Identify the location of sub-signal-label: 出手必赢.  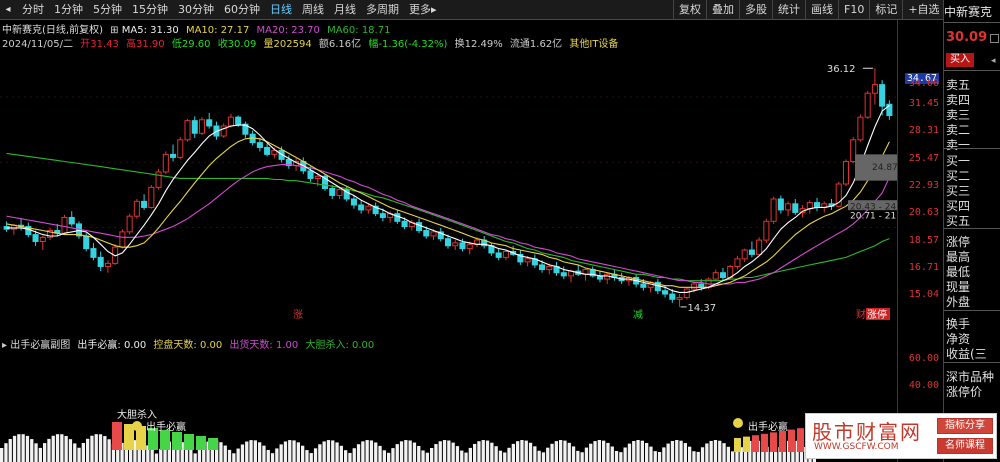
(768, 426).